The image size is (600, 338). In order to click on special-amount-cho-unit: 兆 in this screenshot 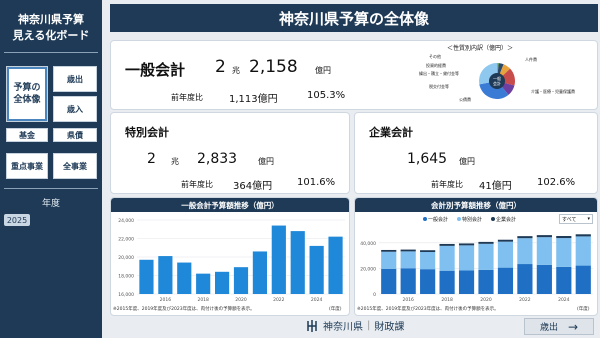, I will do `click(175, 161)`.